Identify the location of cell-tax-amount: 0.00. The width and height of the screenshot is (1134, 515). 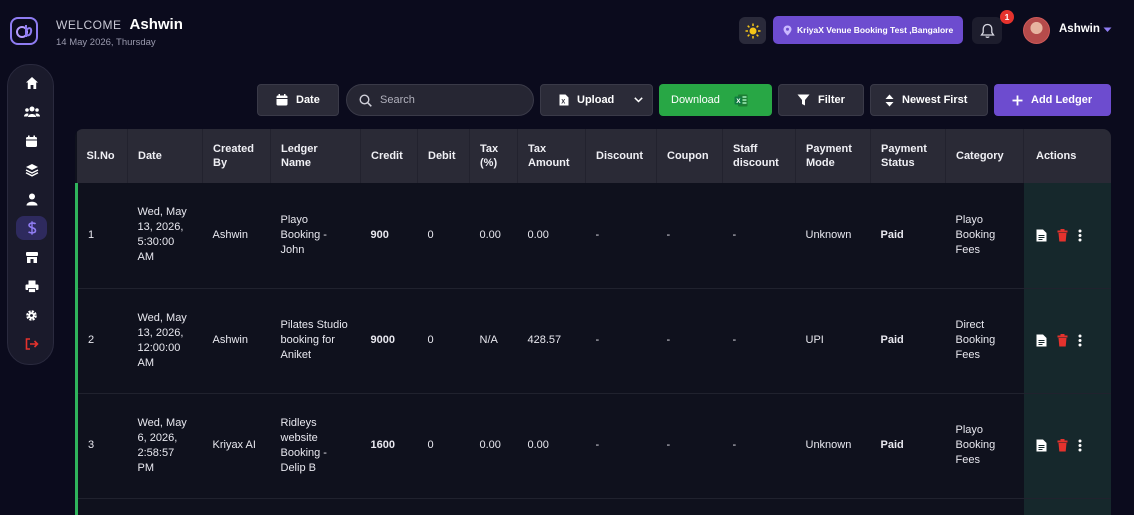
(551, 446).